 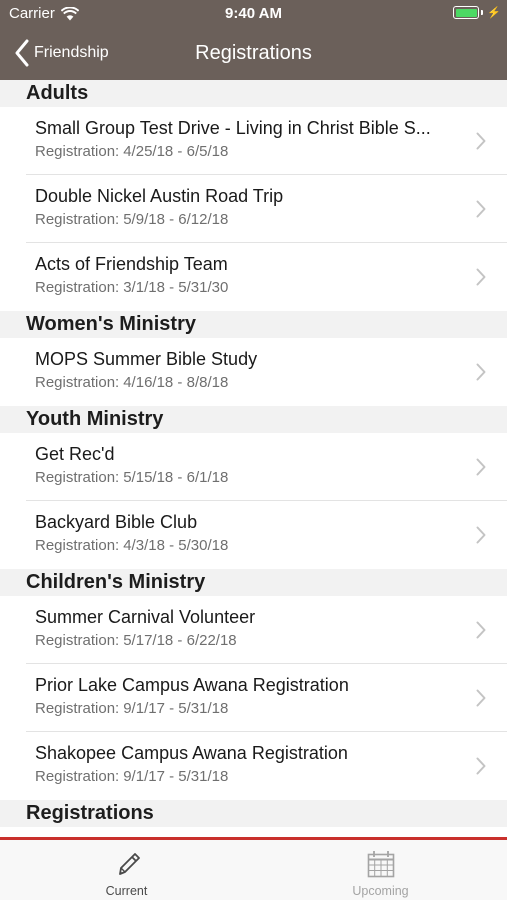 I want to click on tab-bar: Current Upcoming, so click(x=253, y=868).